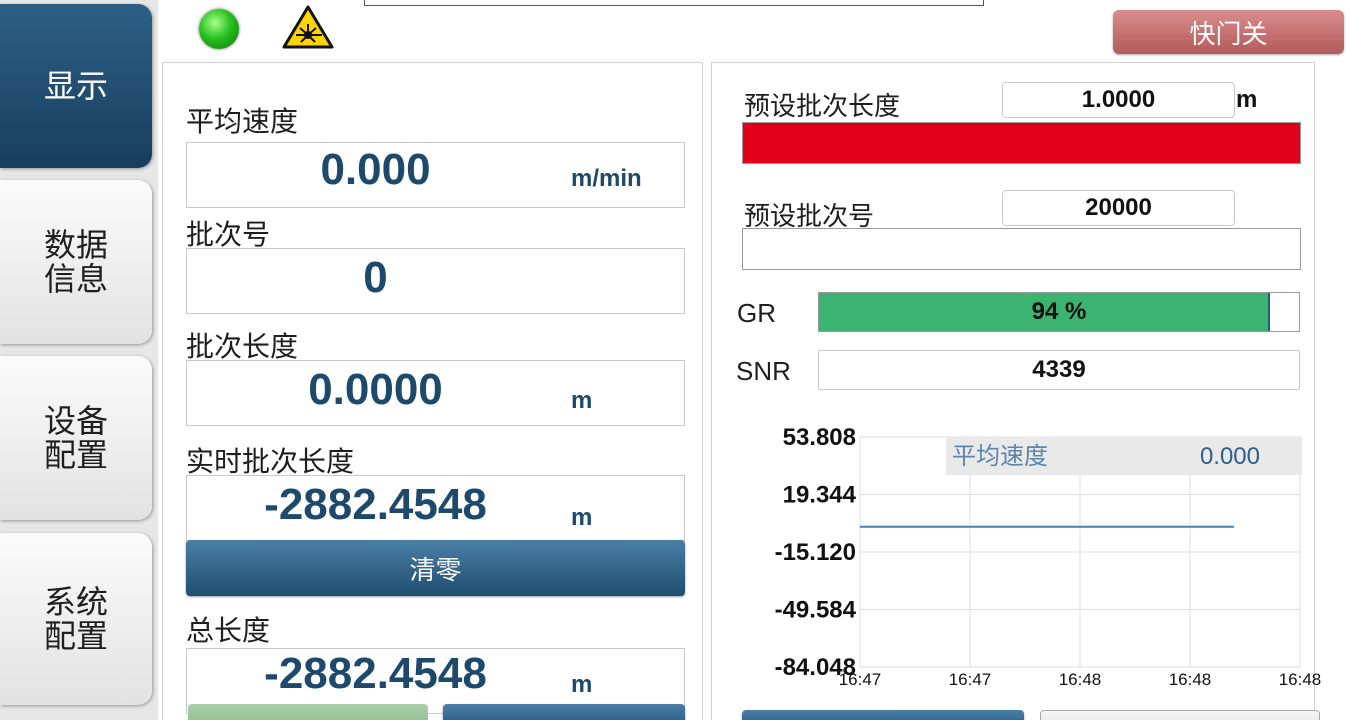 This screenshot has width=1350, height=720. What do you see at coordinates (819, 438) in the screenshot?
I see `chart-y-tick-label: 53.808` at bounding box center [819, 438].